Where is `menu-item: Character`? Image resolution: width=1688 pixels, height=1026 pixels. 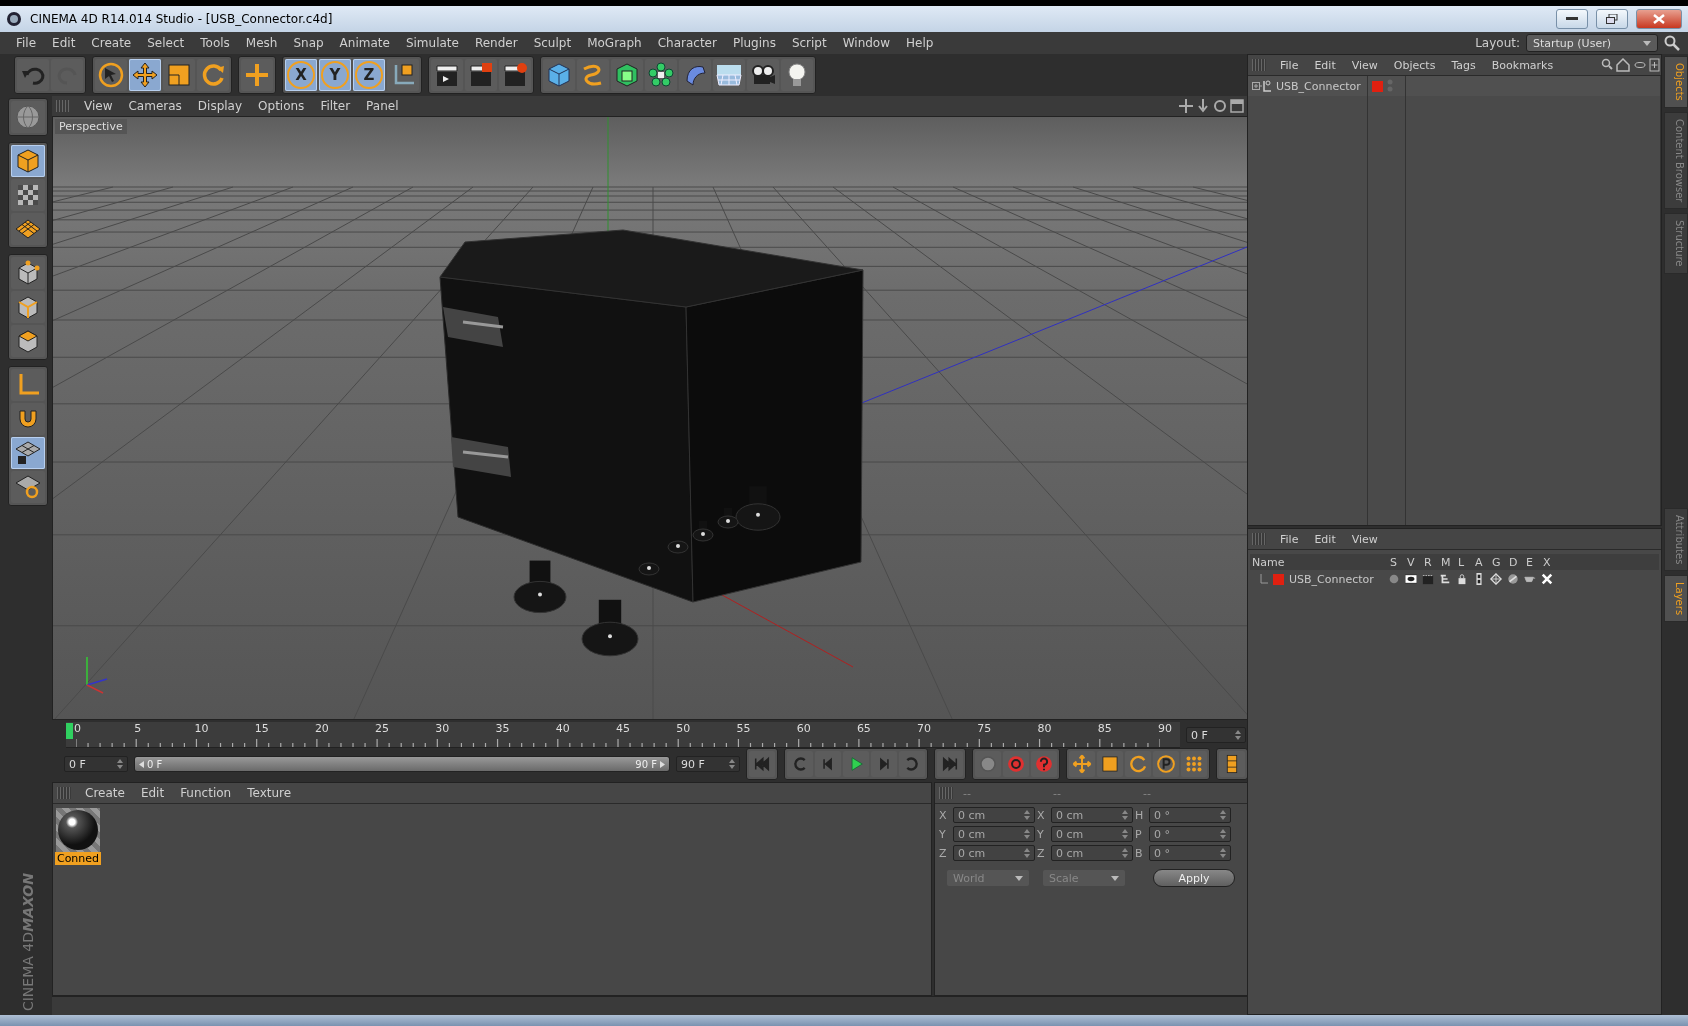 menu-item: Character is located at coordinates (687, 43).